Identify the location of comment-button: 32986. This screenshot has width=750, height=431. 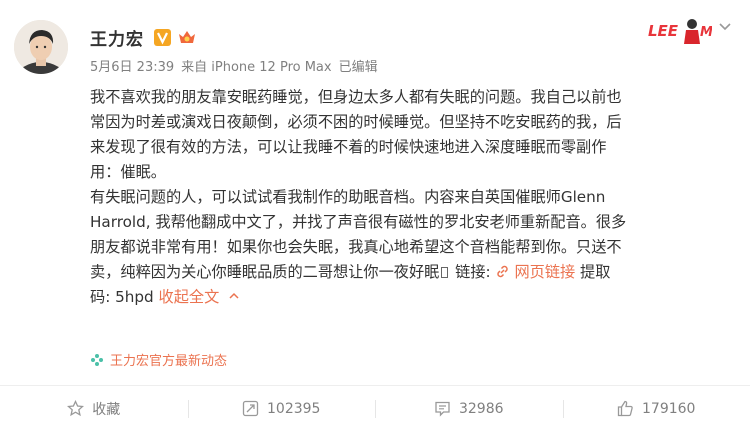
(469, 408).